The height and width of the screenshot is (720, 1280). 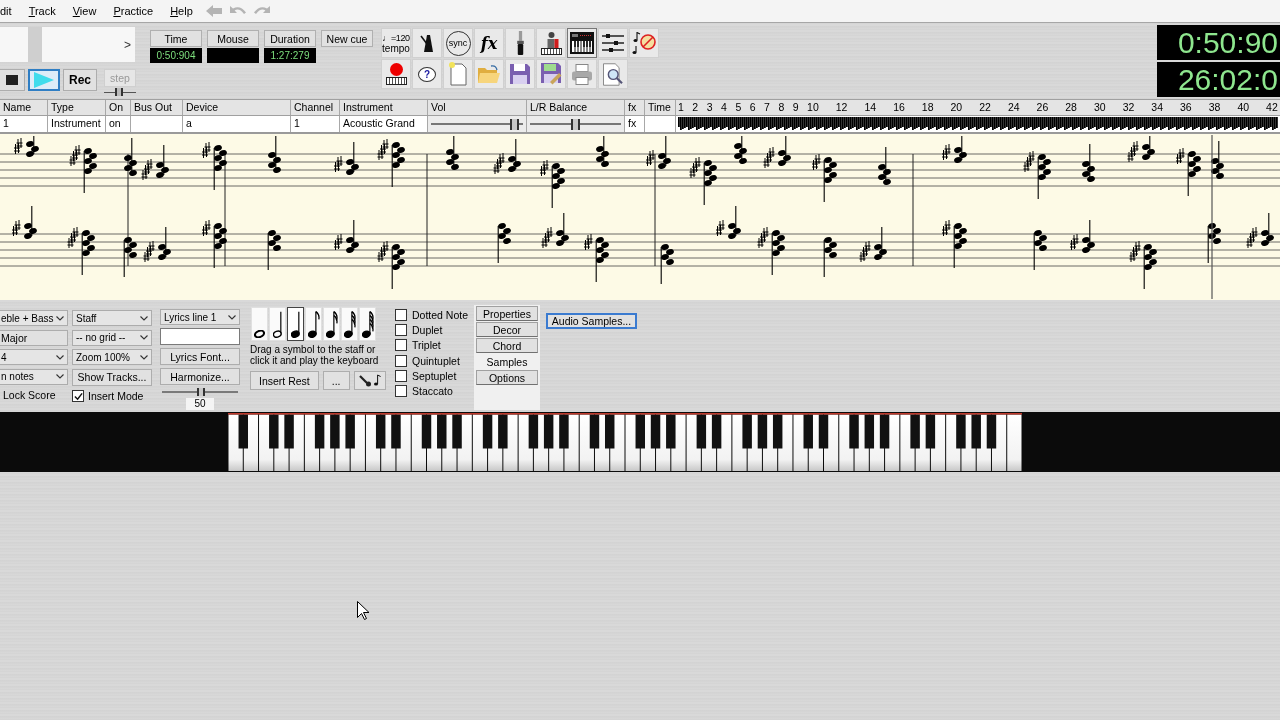 I want to click on new-cue-button: New cue, so click(x=347, y=38).